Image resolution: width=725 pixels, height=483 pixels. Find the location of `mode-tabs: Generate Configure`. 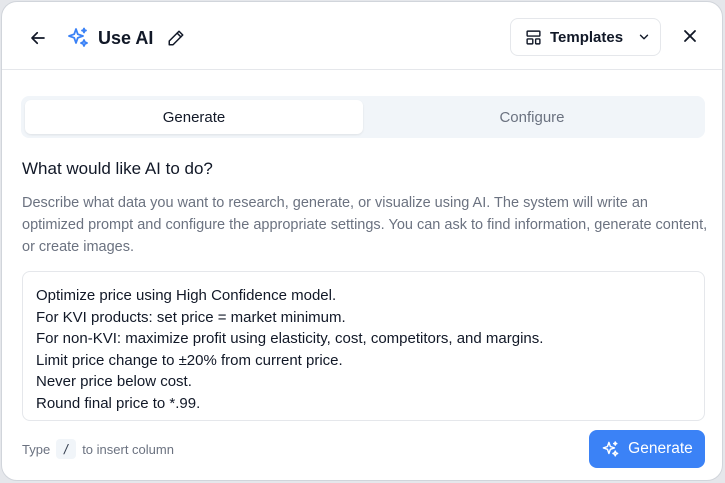

mode-tabs: Generate Configure is located at coordinates (363, 117).